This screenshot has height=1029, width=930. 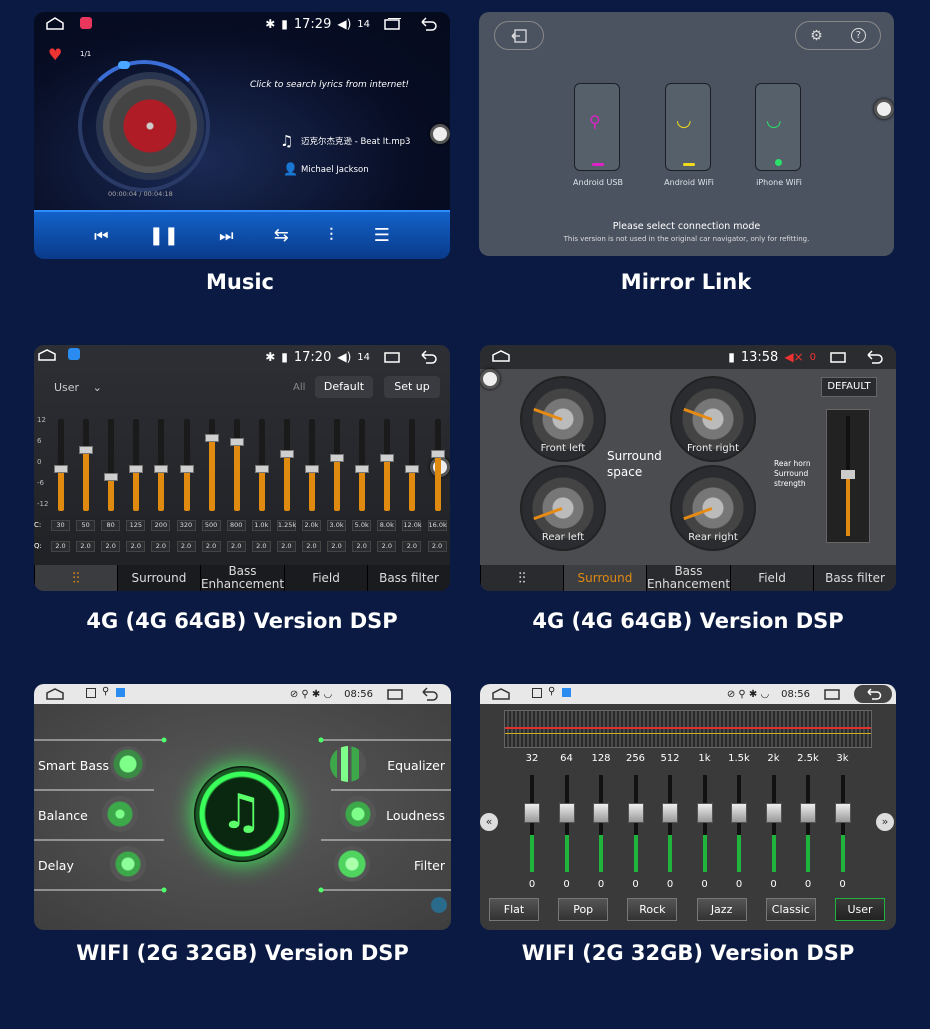 What do you see at coordinates (849, 387) in the screenshot?
I see `default-button: DEFAULT` at bounding box center [849, 387].